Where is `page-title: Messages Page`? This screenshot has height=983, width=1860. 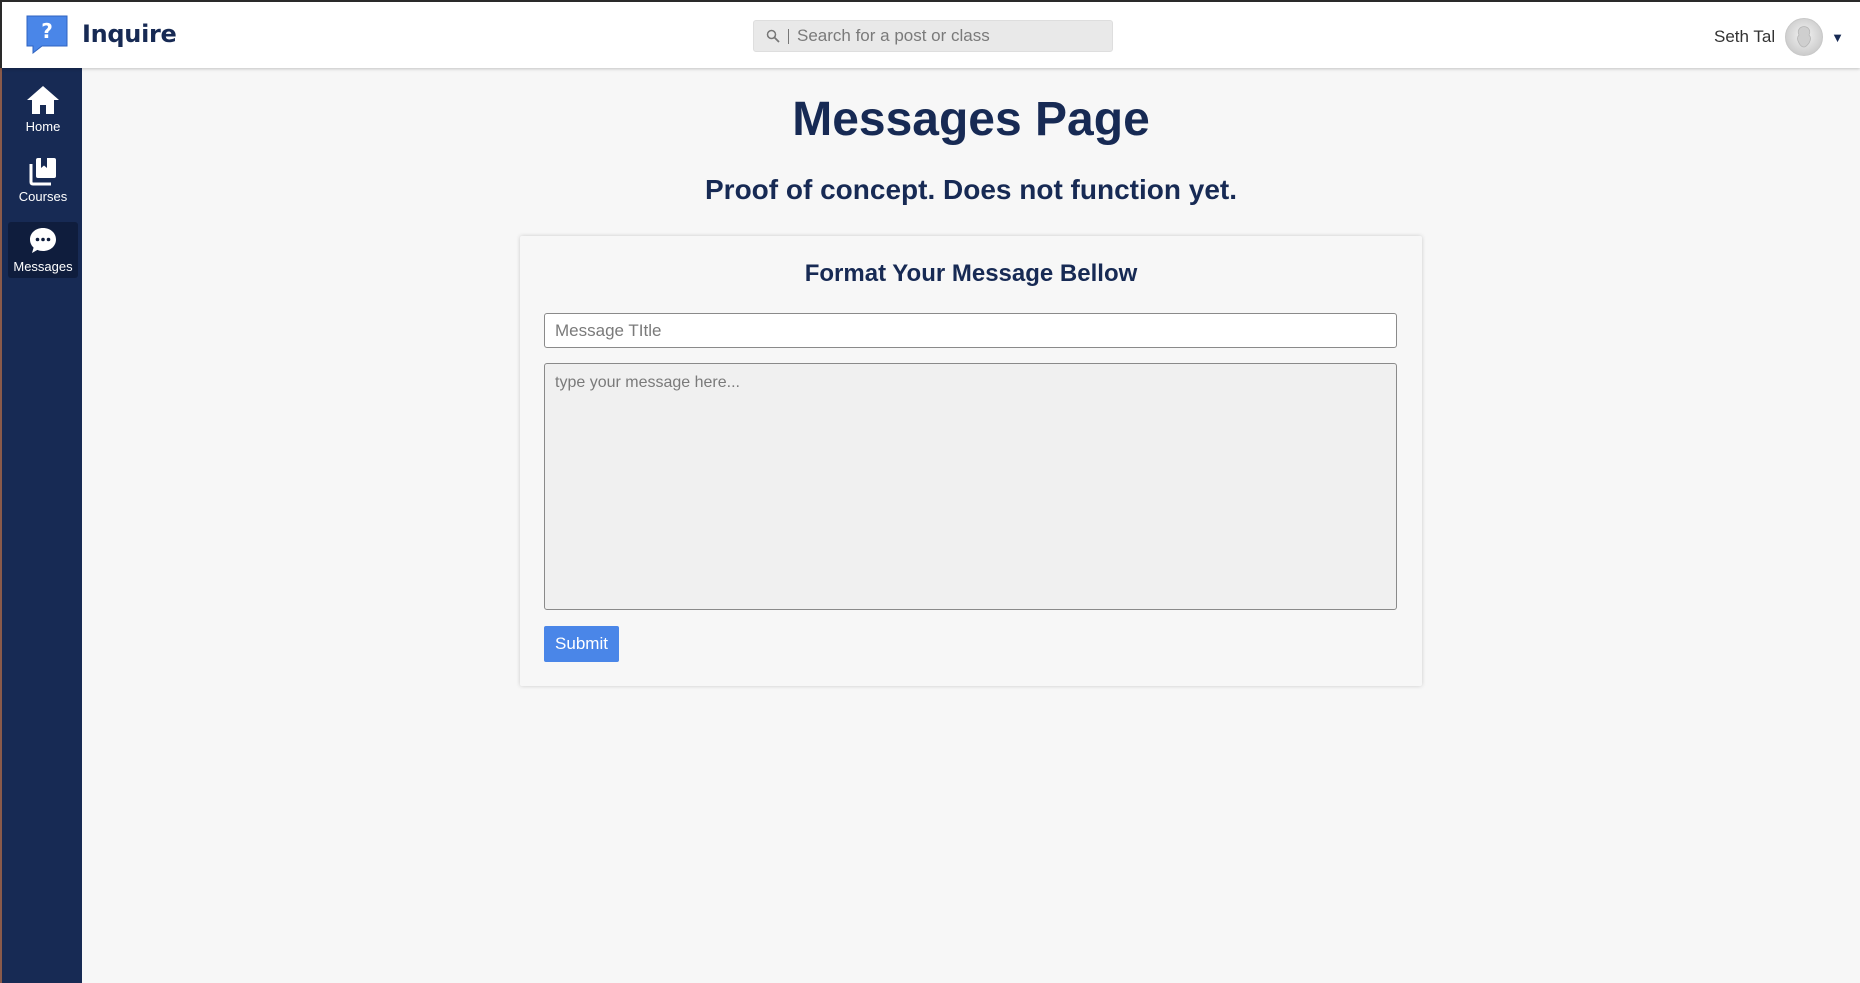
page-title: Messages Page is located at coordinates (971, 119).